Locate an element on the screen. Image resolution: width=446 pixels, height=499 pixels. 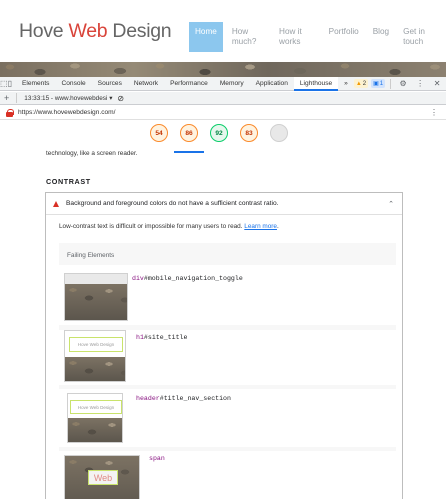
node-selector: h1#site_title is located at coordinates (161, 337).